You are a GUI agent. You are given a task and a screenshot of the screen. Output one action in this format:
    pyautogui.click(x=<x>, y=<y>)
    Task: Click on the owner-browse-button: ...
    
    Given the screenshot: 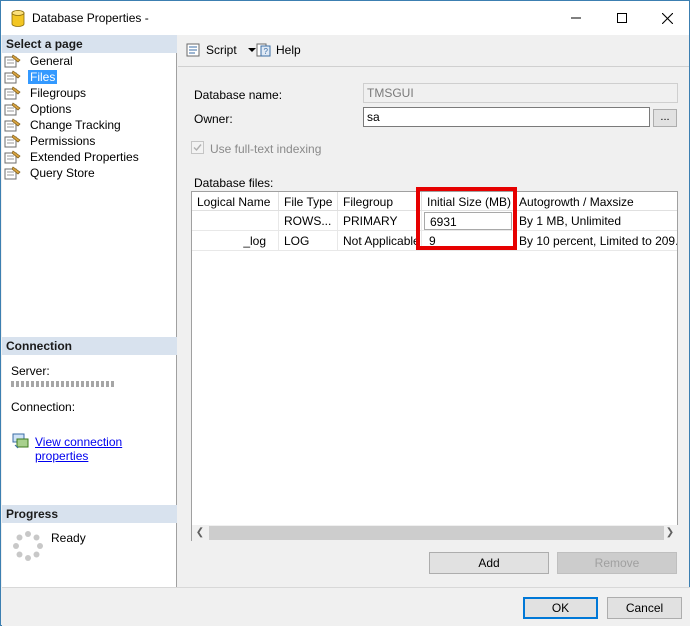 What is the action you would take?
    pyautogui.click(x=665, y=118)
    